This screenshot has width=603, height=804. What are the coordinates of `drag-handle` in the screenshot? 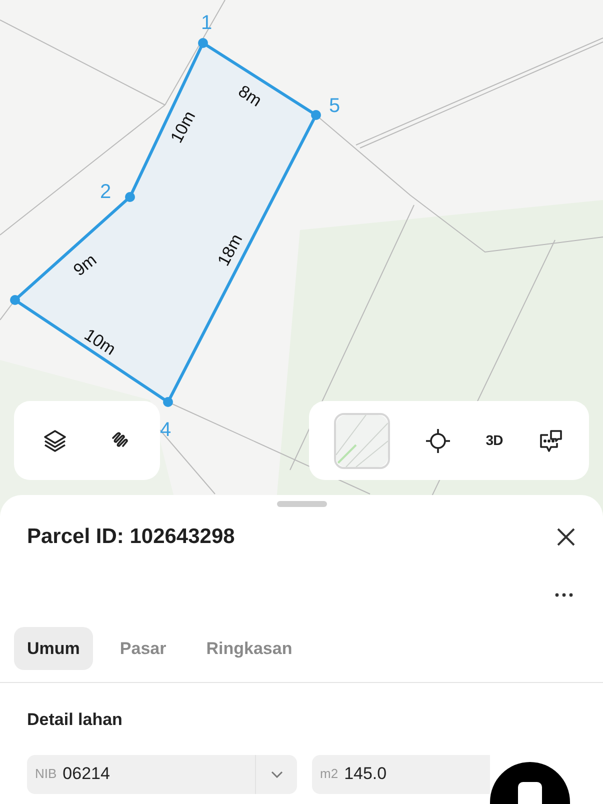 It's located at (301, 504).